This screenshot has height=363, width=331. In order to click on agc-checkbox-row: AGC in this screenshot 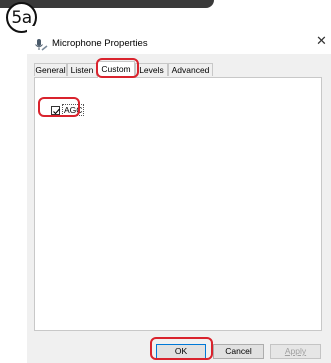, I will do `click(68, 110)`.